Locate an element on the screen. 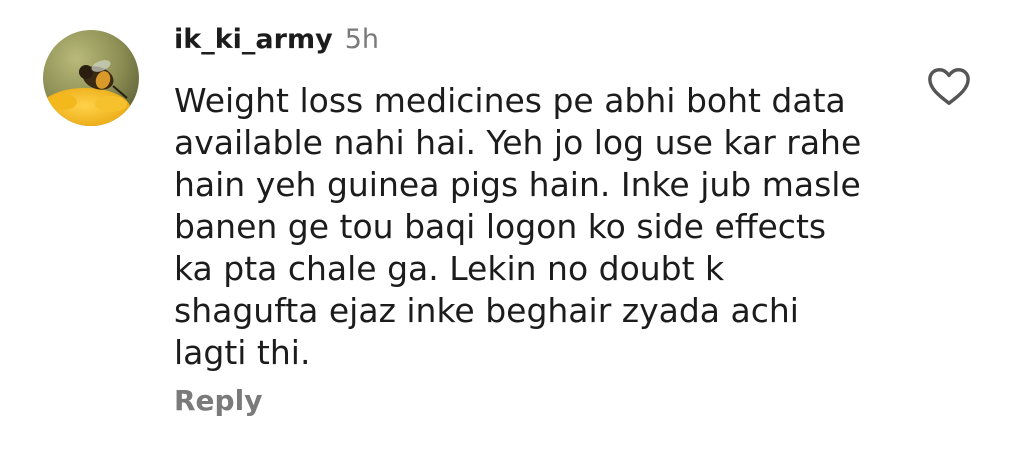  username: ik_ki_army is located at coordinates (253, 39).